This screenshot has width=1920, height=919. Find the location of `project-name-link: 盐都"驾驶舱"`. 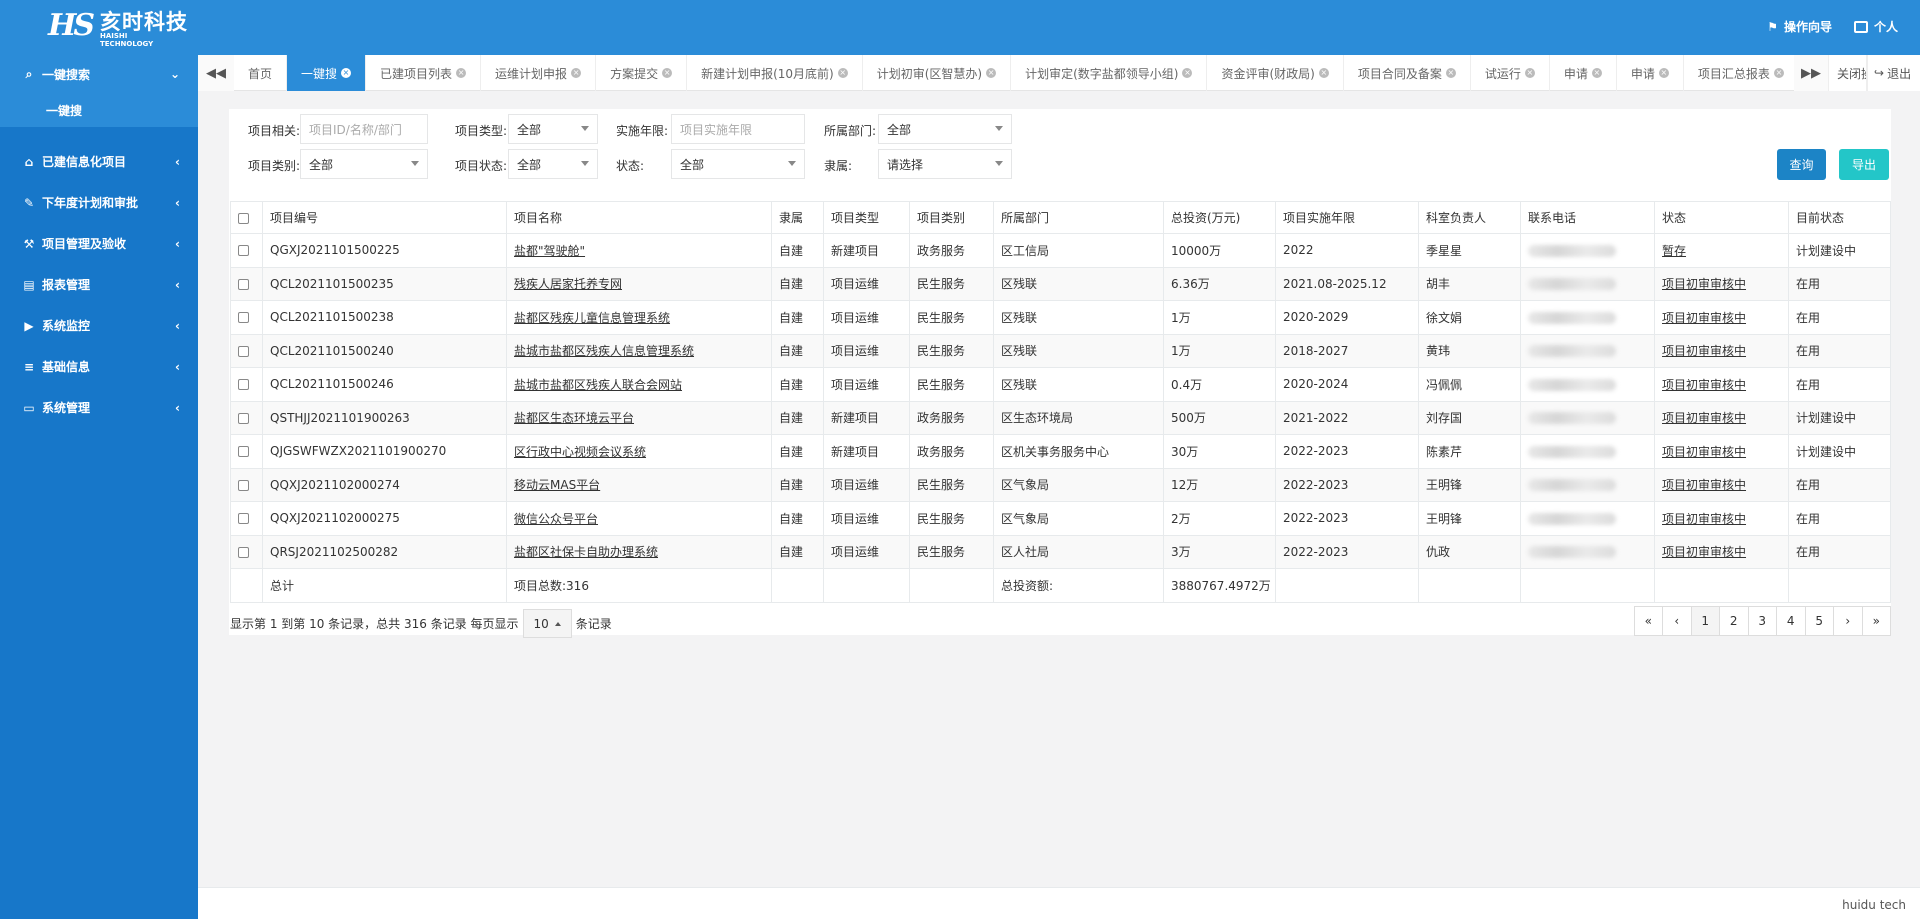

project-name-link: 盐都"驾驶舱" is located at coordinates (549, 251).